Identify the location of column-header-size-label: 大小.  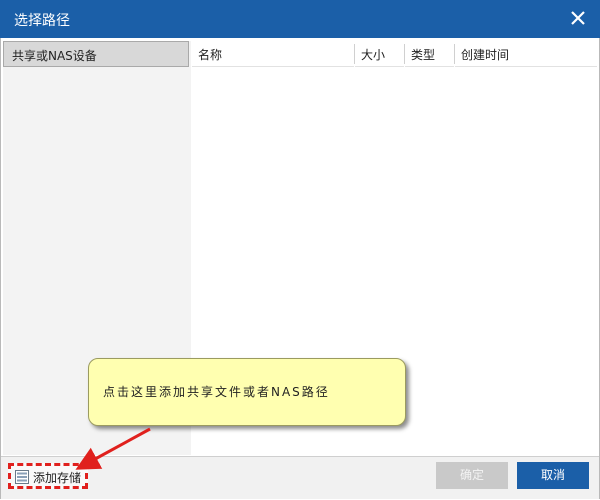
(373, 55).